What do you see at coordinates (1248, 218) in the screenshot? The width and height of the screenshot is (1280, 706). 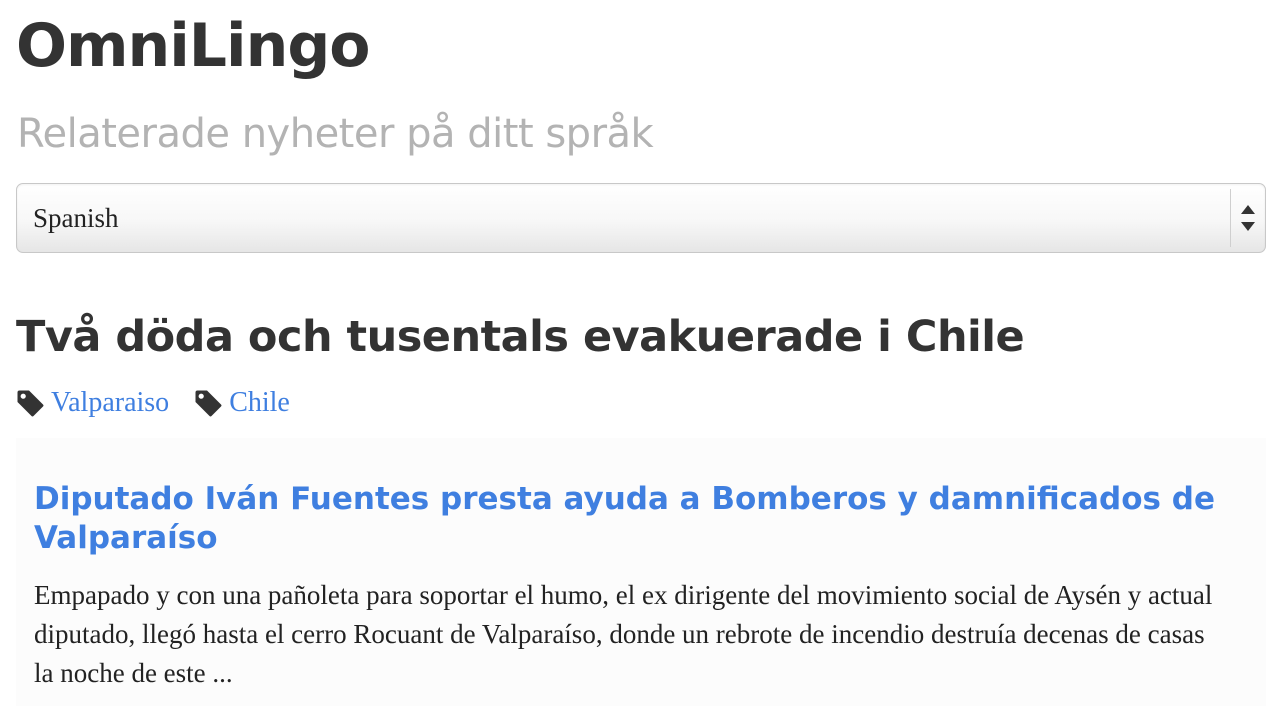 I see `up-down-arrows-icon` at bounding box center [1248, 218].